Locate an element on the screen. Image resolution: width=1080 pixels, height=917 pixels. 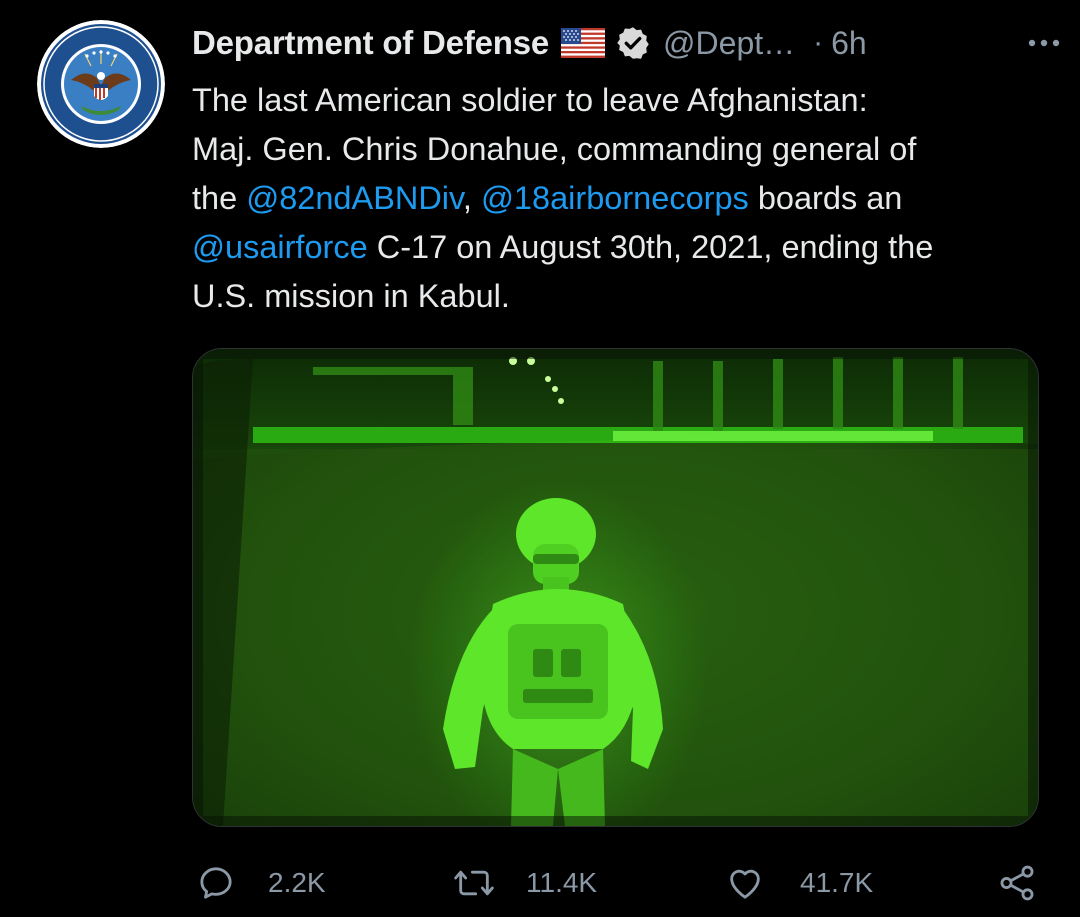
reply-icon is located at coordinates (216, 883).